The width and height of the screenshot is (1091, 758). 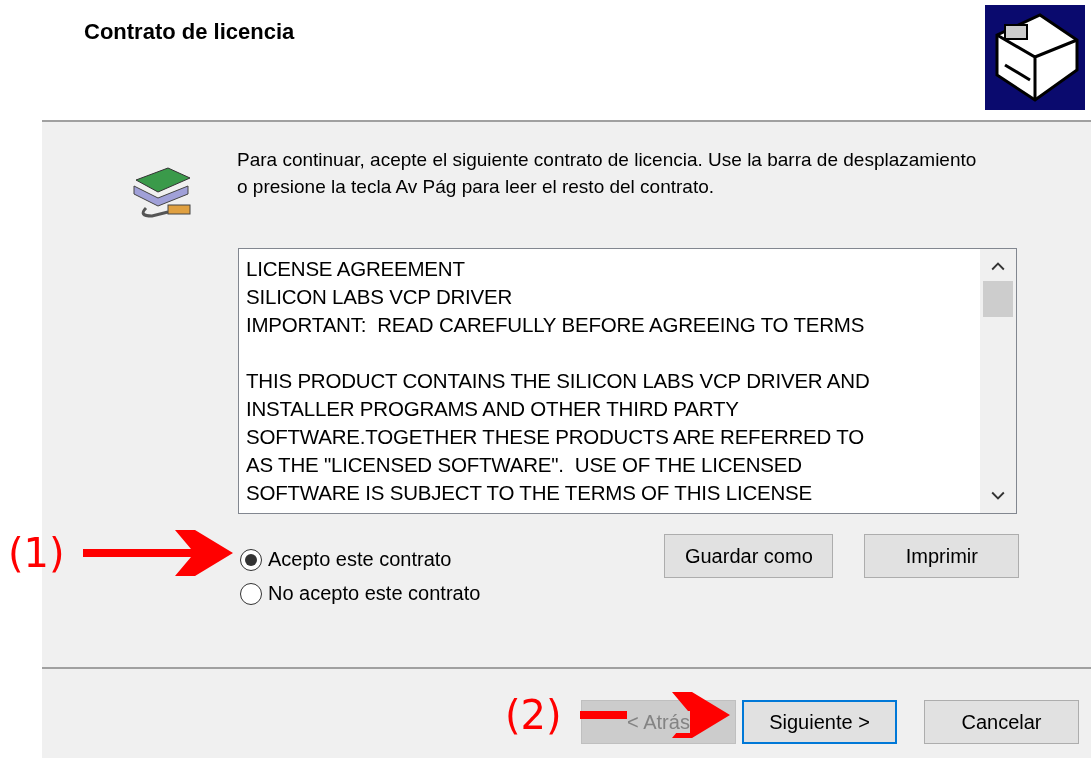 I want to click on license-text-line: LICENSE AGREEMENT, so click(x=356, y=269).